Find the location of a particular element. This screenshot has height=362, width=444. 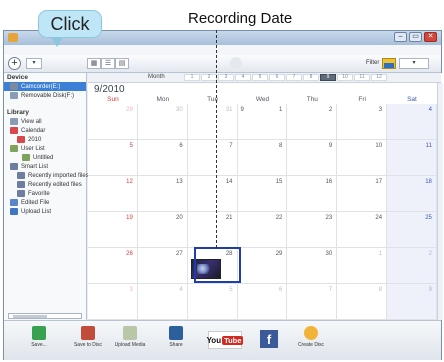

close-button: ✕ is located at coordinates (430, 37).